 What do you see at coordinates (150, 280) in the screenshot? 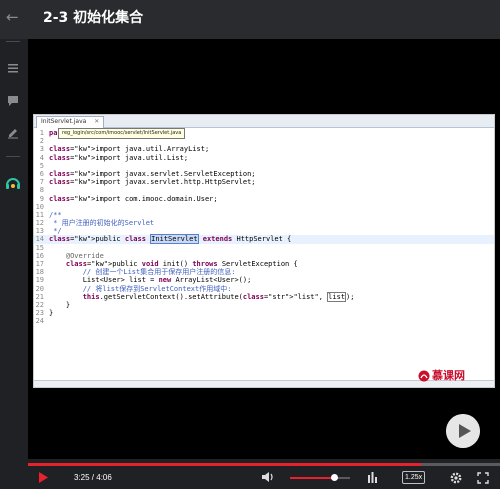
I see `code-text: List<User> list = new ArrayList<User>();` at bounding box center [150, 280].